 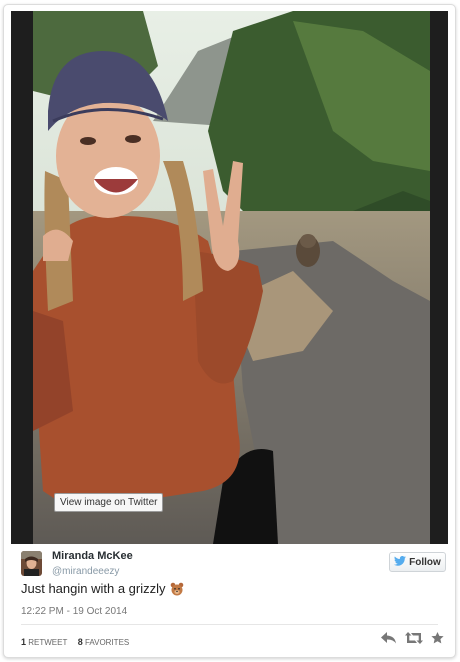 I want to click on tweet-timestamp: 12:22 PM - 19 Oct 2014, so click(x=74, y=611).